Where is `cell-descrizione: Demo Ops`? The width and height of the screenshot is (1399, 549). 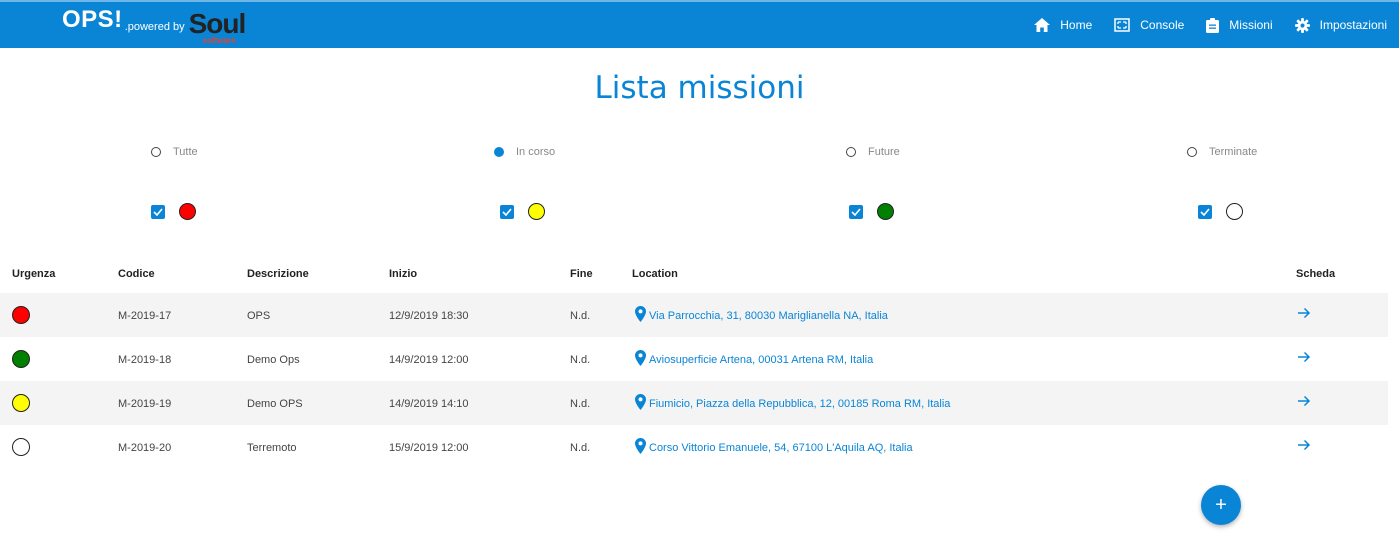
cell-descrizione: Demo Ops is located at coordinates (273, 360).